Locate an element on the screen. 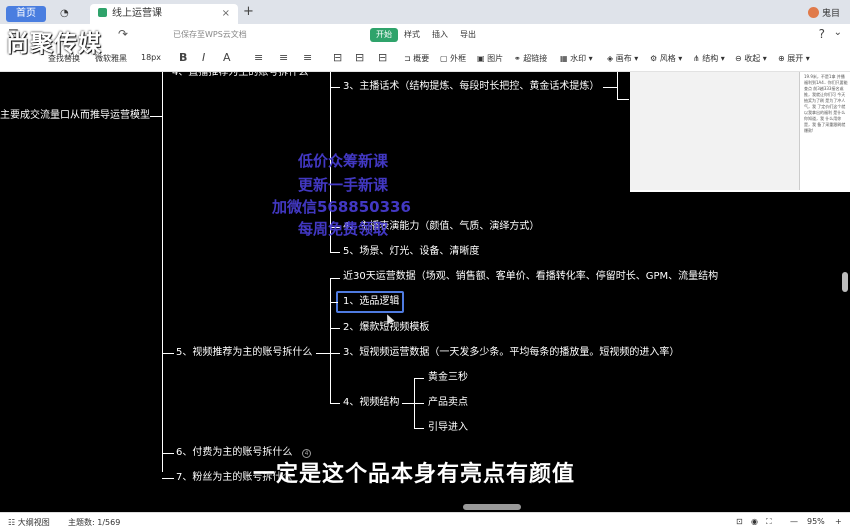 The width and height of the screenshot is (850, 530). promo-line-2: 更新一手新课 is located at coordinates (343, 185).